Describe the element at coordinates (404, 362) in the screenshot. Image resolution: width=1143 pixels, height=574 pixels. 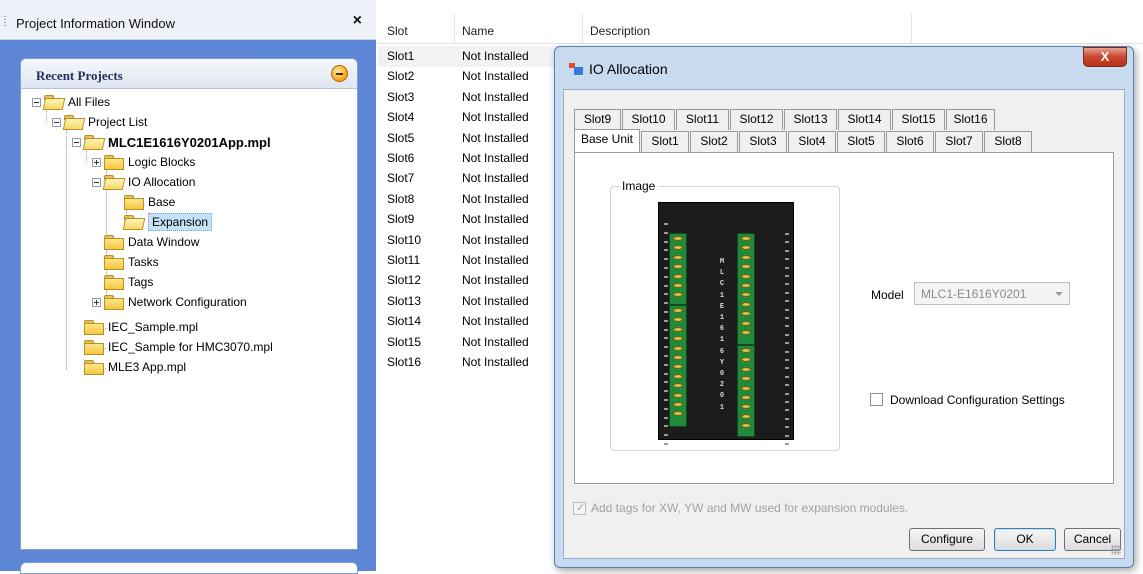
I see `slot-cell: Slot16` at that location.